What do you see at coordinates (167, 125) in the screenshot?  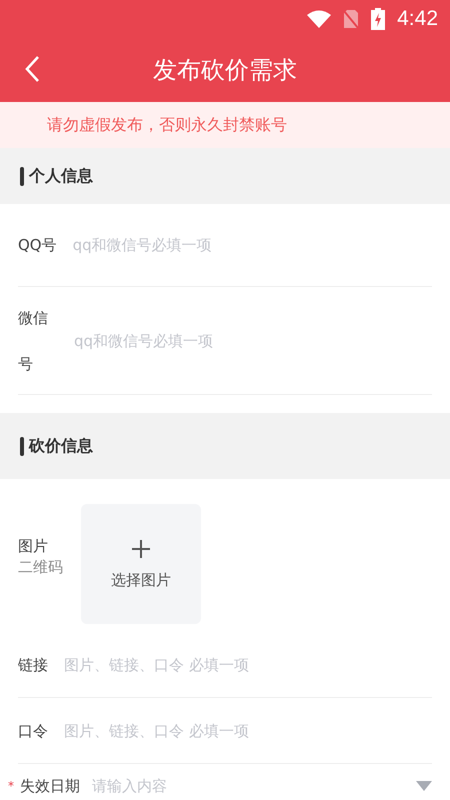 I see `warning-text: 请勿虚假发布，否则永久封禁账号` at bounding box center [167, 125].